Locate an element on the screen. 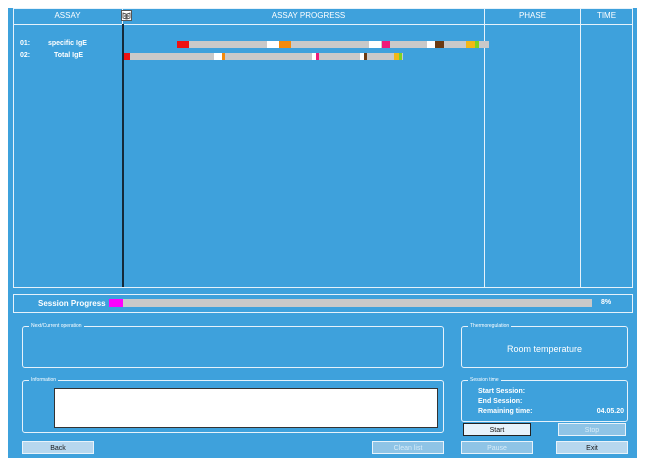 Image resolution: width=645 pixels, height=458 pixels. information-text-area is located at coordinates (246, 408).